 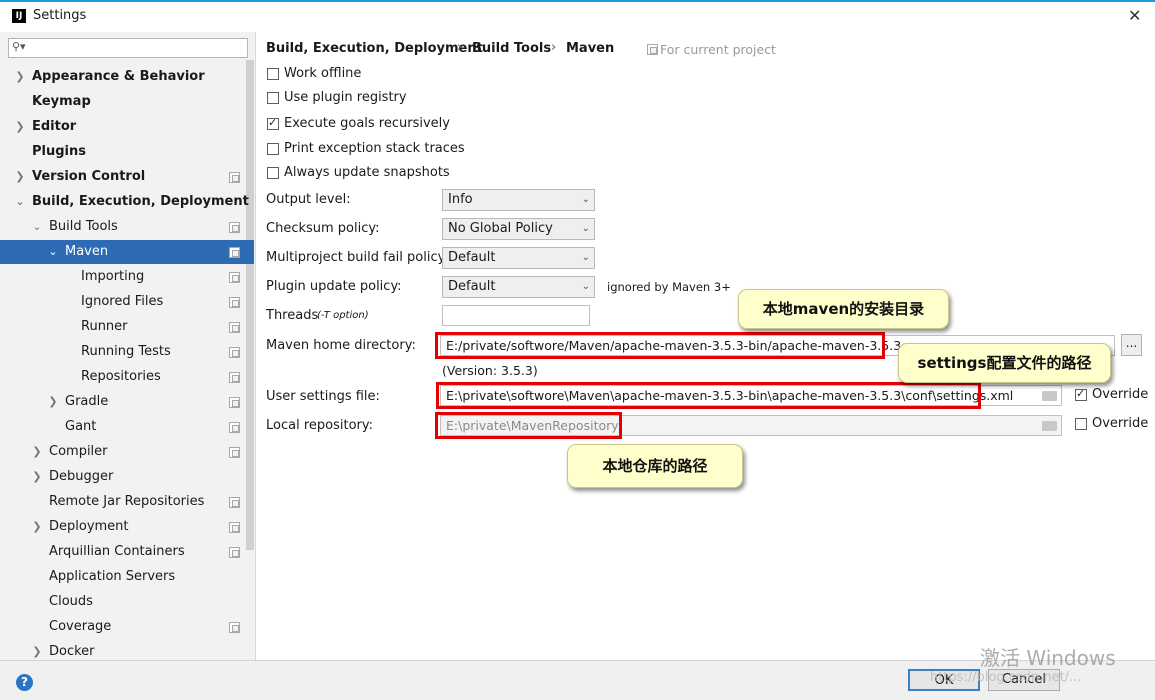 What do you see at coordinates (490, 370) in the screenshot?
I see `maven-version: (Version: 3.5.3)` at bounding box center [490, 370].